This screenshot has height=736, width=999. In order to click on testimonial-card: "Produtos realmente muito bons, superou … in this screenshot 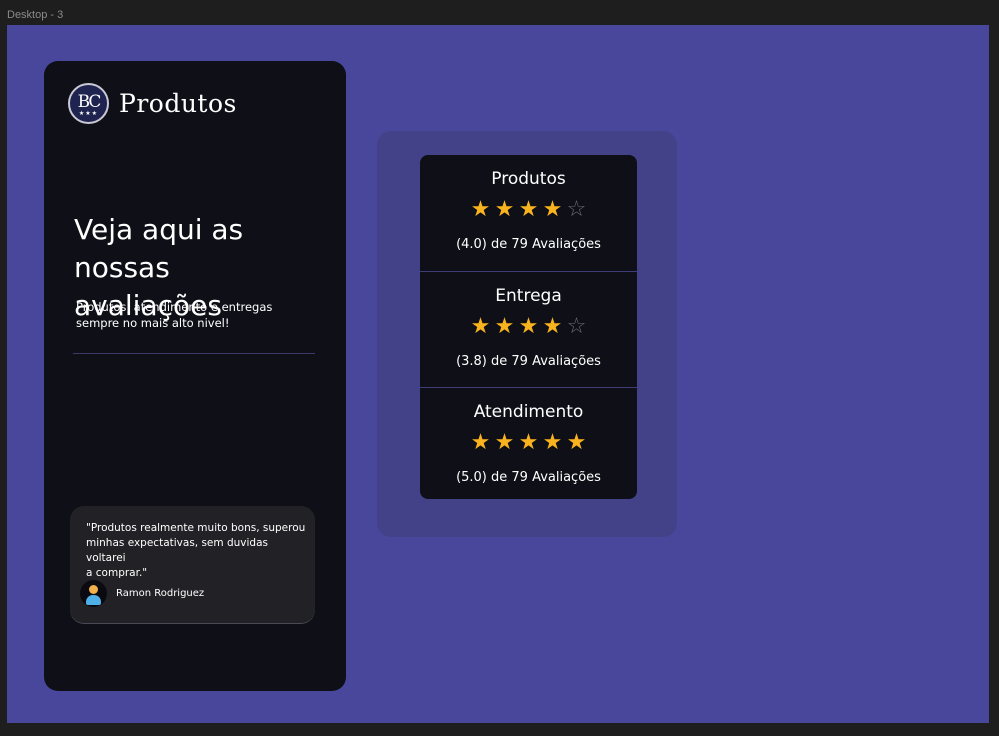, I will do `click(192, 565)`.